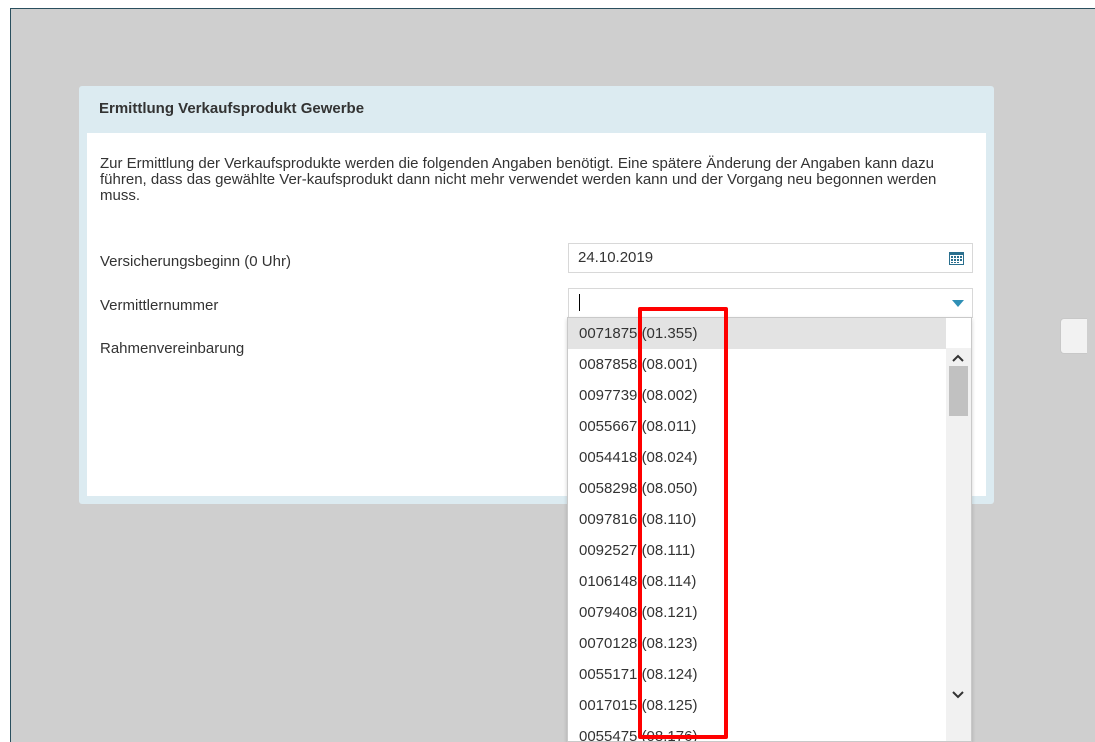 This screenshot has width=1095, height=742. I want to click on insurance-start-value: 24.10.2019, so click(616, 257).